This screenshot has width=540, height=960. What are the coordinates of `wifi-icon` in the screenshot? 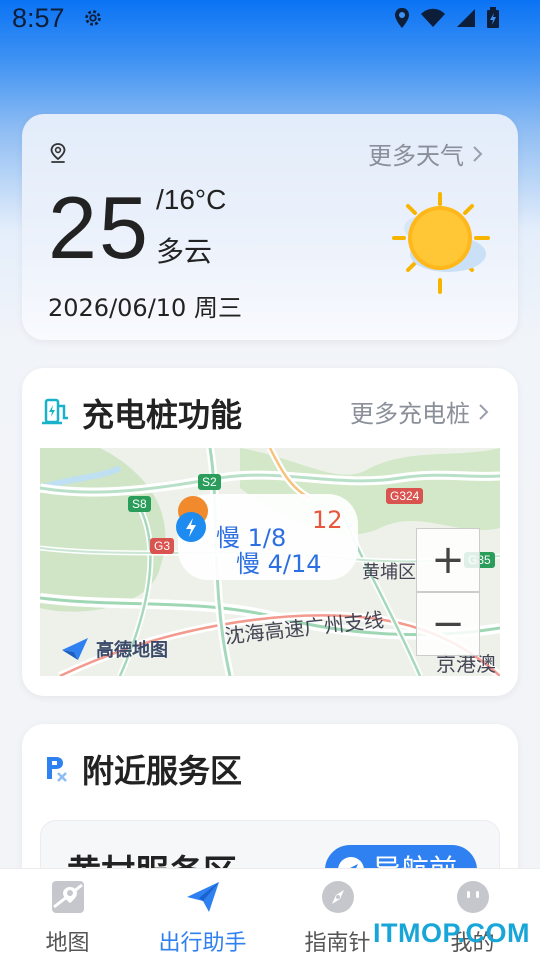 It's located at (433, 17).